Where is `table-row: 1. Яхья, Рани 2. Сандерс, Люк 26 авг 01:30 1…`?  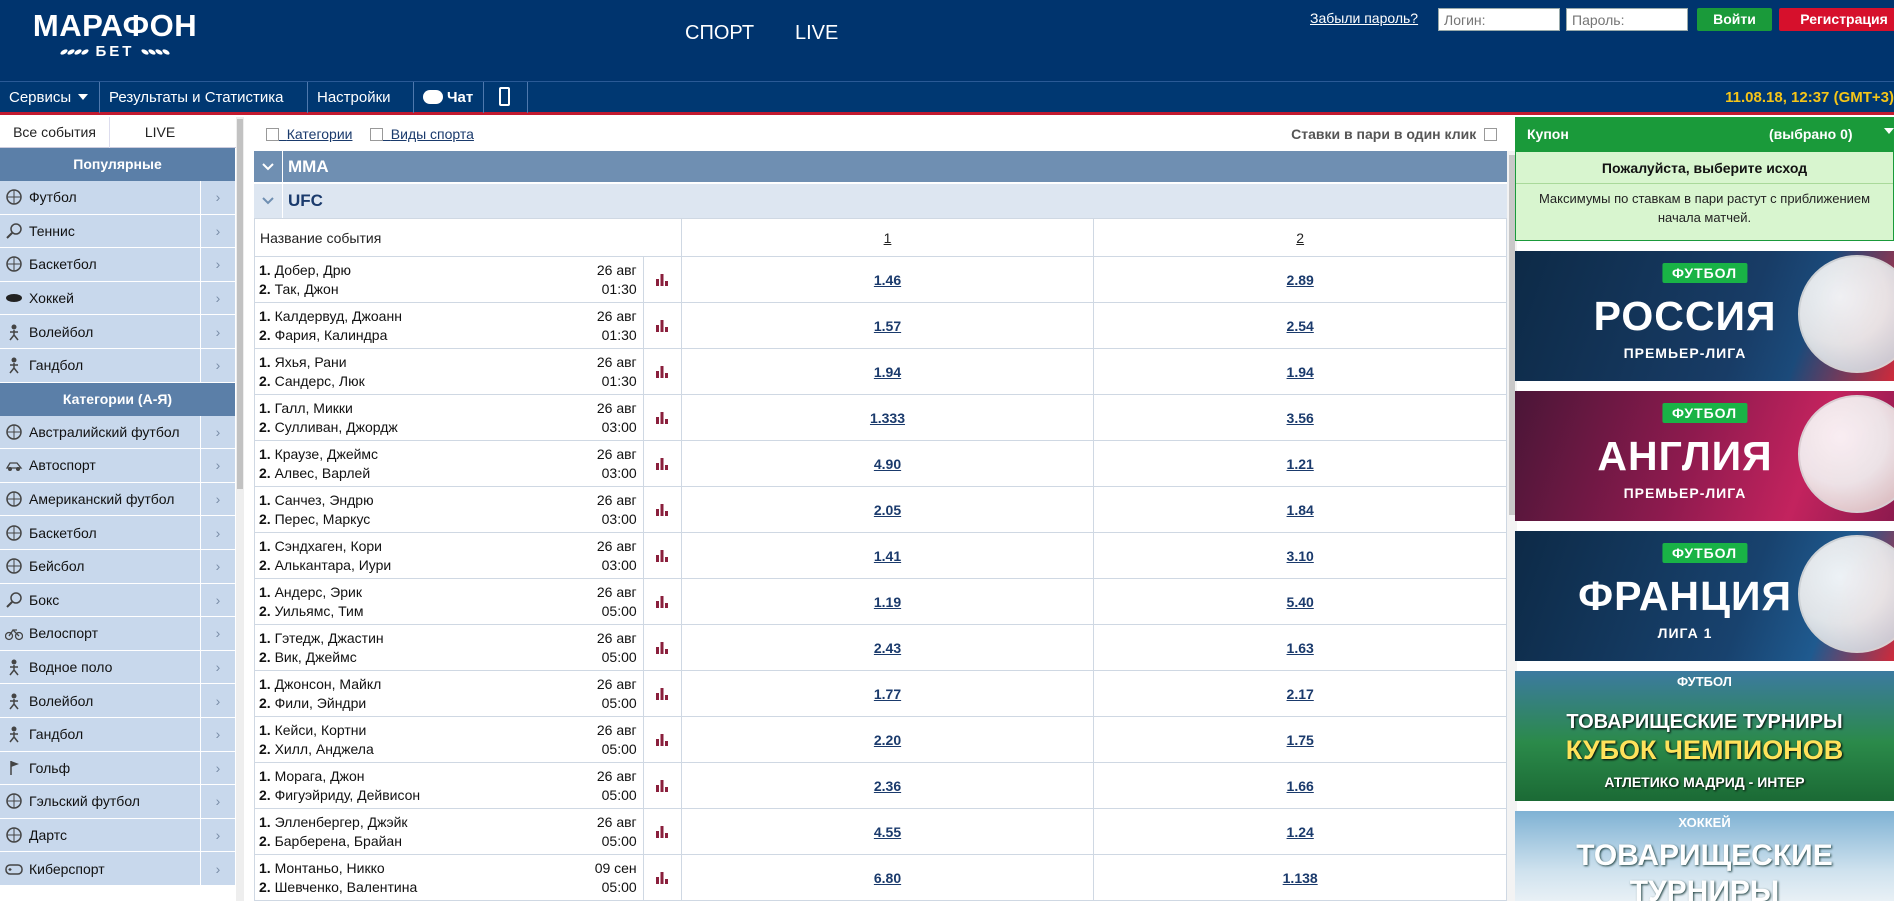
table-row: 1. Яхья, Рани 2. Сандерс, Люк 26 авг 01:30 1… is located at coordinates (880, 371).